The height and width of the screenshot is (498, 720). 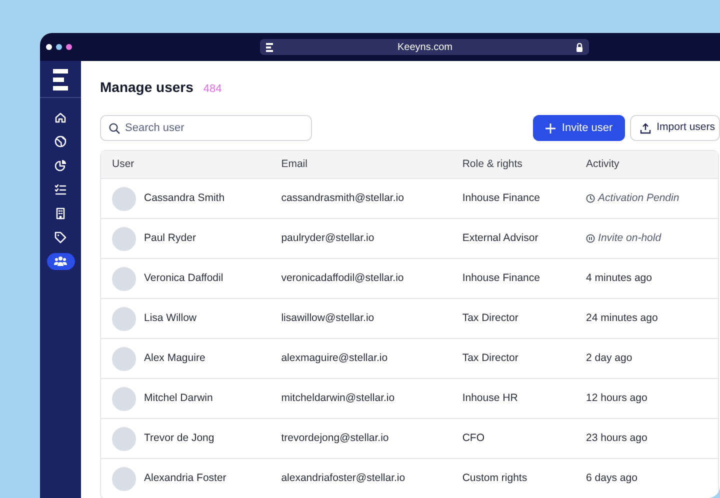 I want to click on page-title: Manage users, so click(x=147, y=87).